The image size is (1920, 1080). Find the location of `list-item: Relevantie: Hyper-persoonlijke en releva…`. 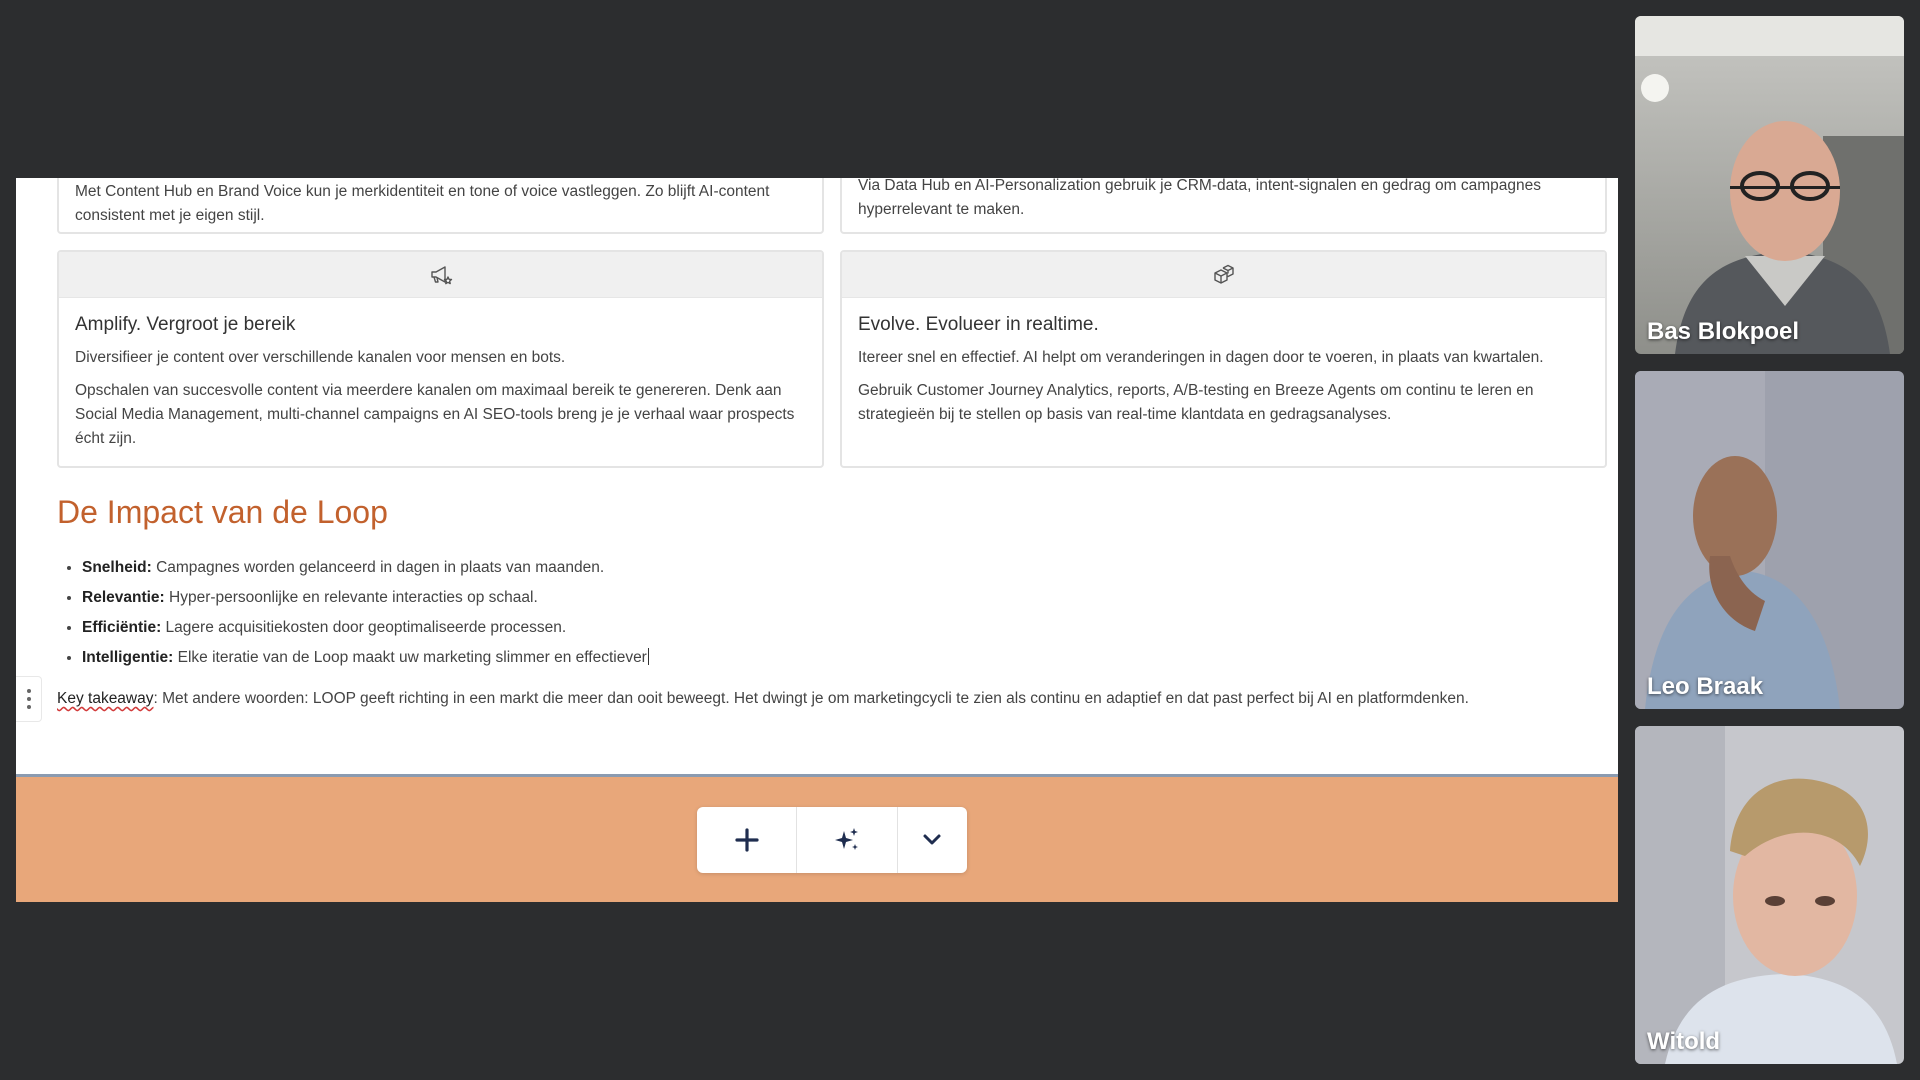

list-item: Relevantie: Hyper-persoonlijke en releva… is located at coordinates (365, 598).